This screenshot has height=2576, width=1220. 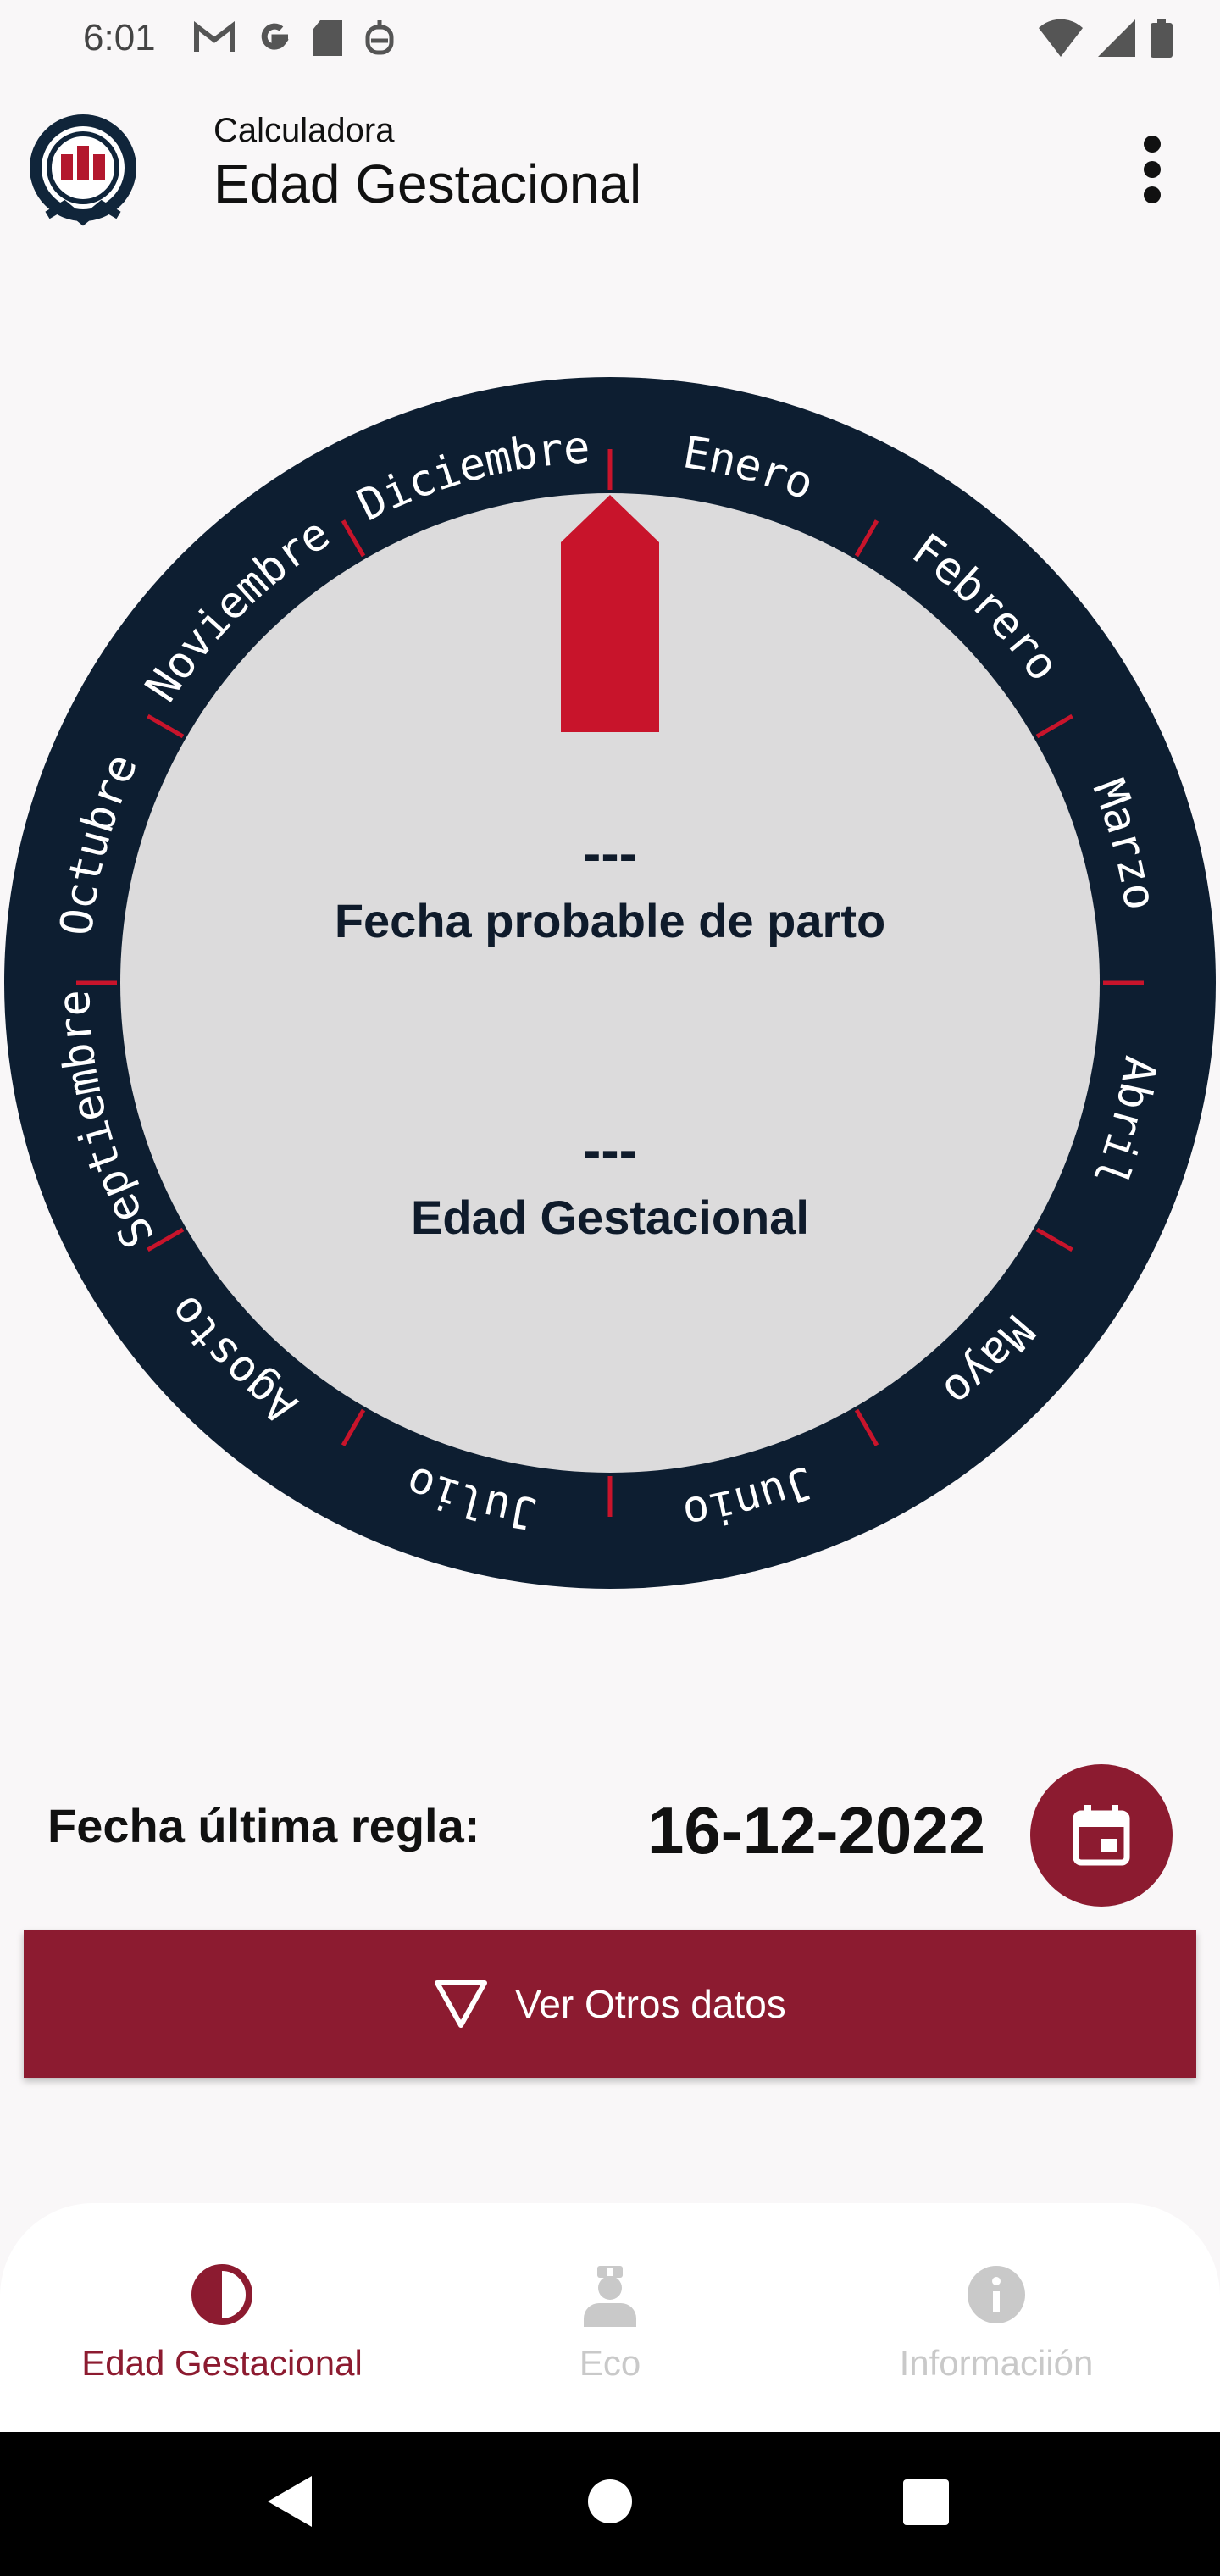 I want to click on half-circle-icon, so click(x=221, y=2294).